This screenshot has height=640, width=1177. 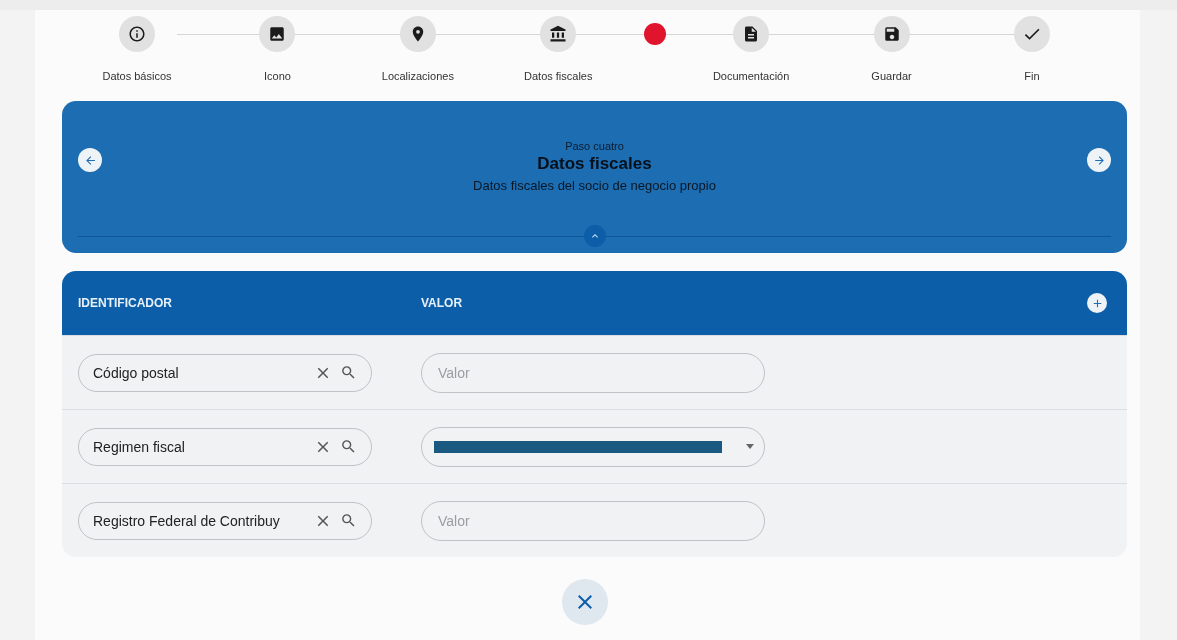 What do you see at coordinates (584, 602) in the screenshot?
I see `close-button` at bounding box center [584, 602].